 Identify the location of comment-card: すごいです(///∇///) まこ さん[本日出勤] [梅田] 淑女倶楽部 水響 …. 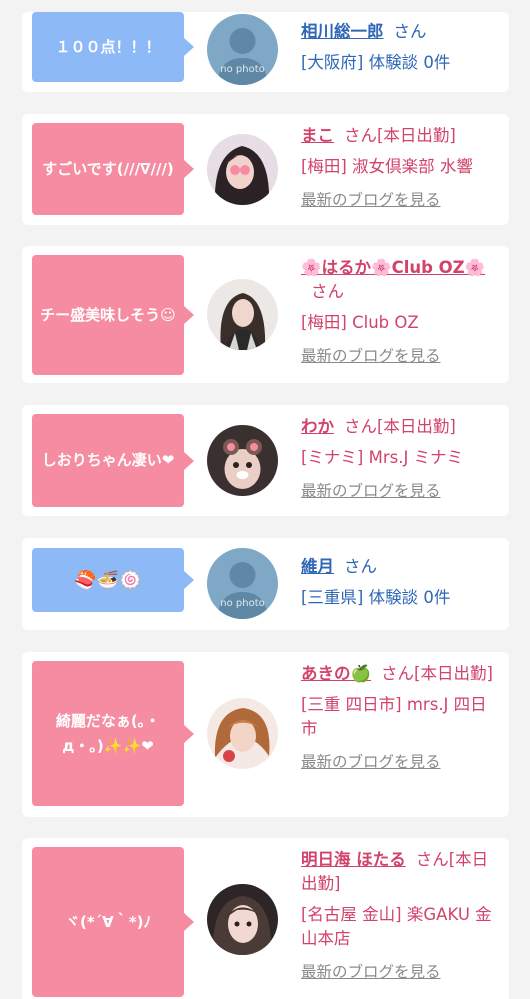
(265, 169).